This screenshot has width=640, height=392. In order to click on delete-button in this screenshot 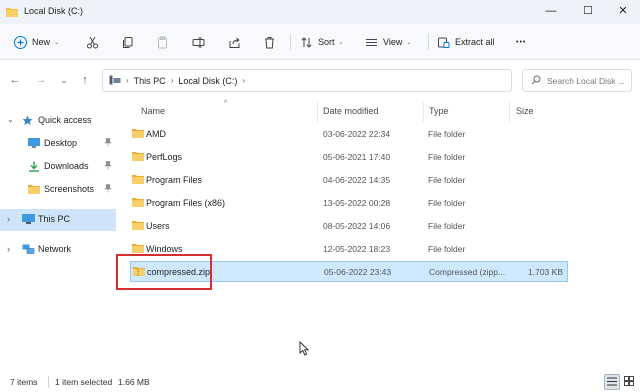, I will do `click(269, 42)`.